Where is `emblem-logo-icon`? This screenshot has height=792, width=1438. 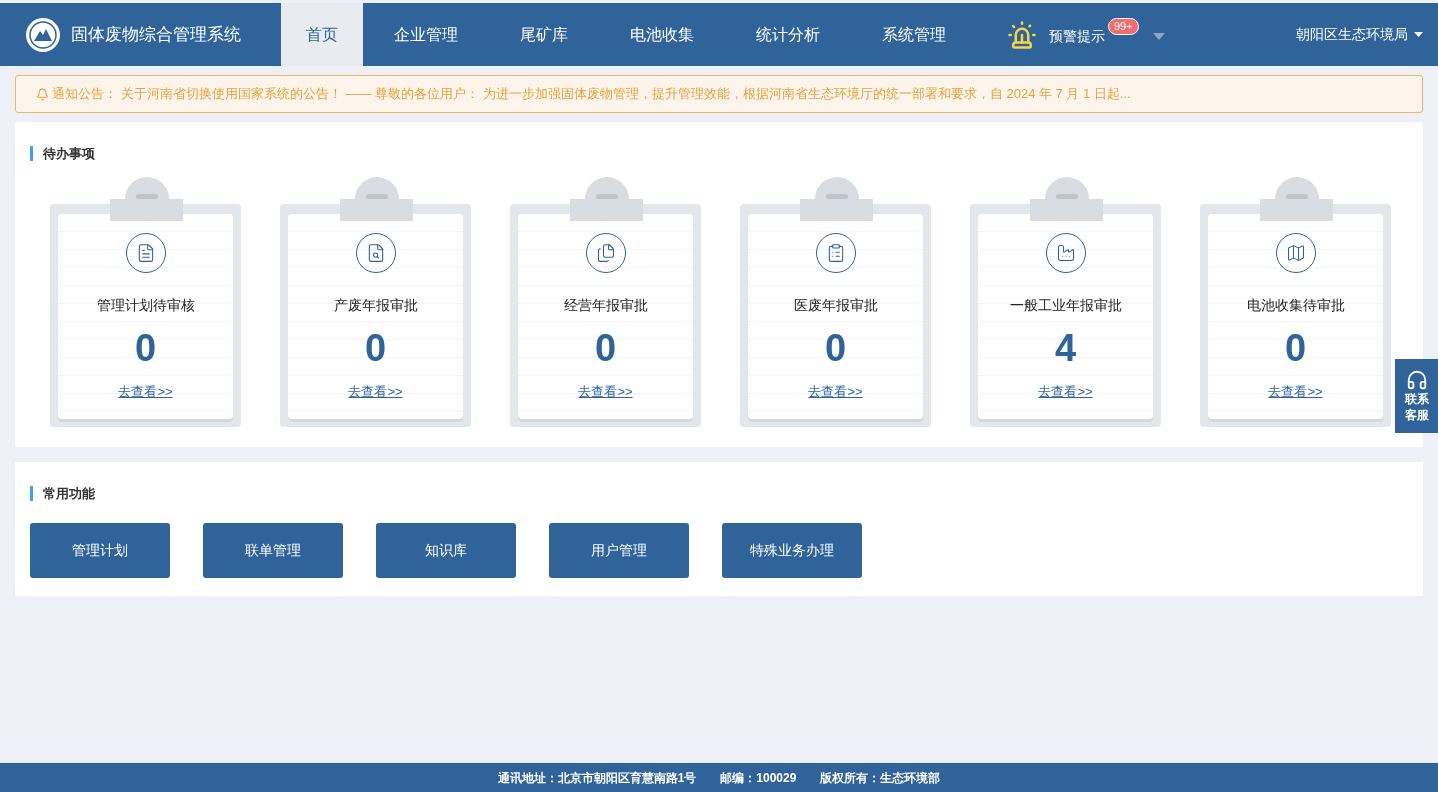 emblem-logo-icon is located at coordinates (43, 34).